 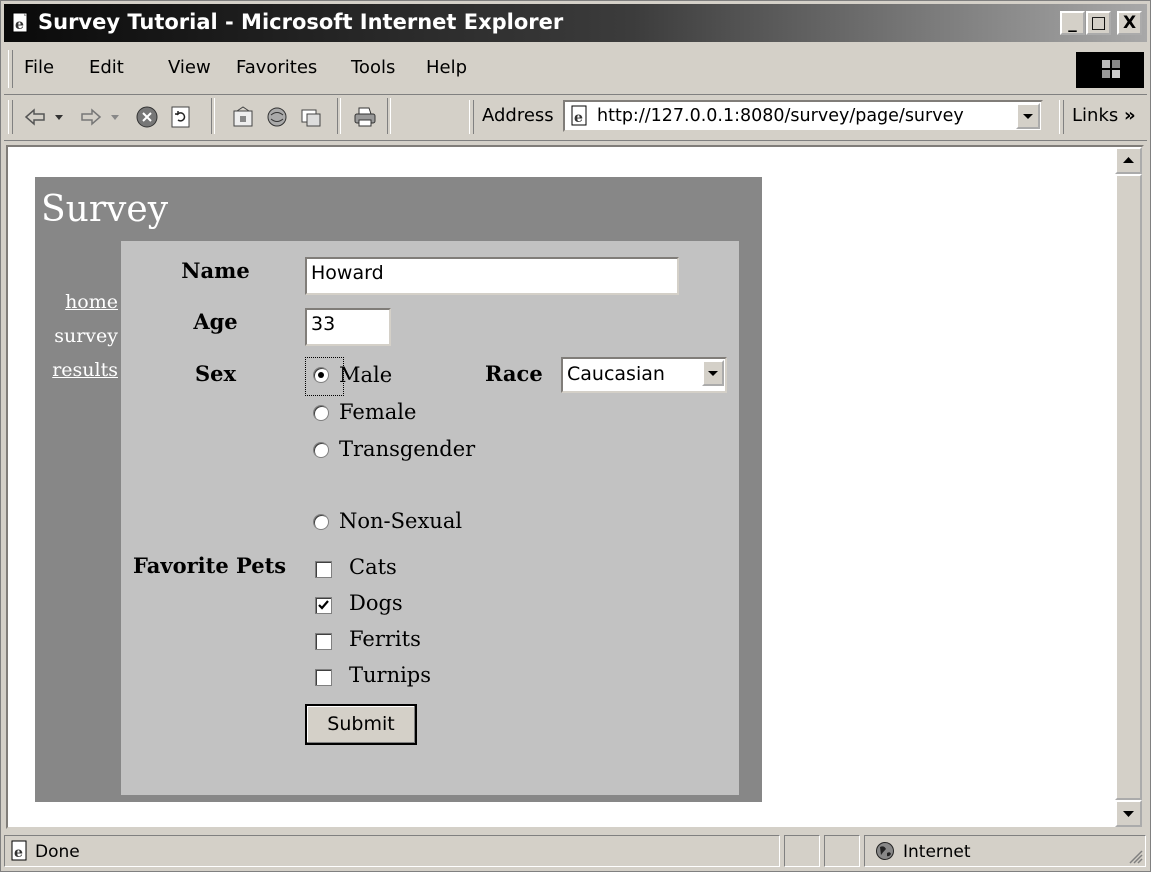 I want to click on name-field: Howard, so click(x=492, y=276).